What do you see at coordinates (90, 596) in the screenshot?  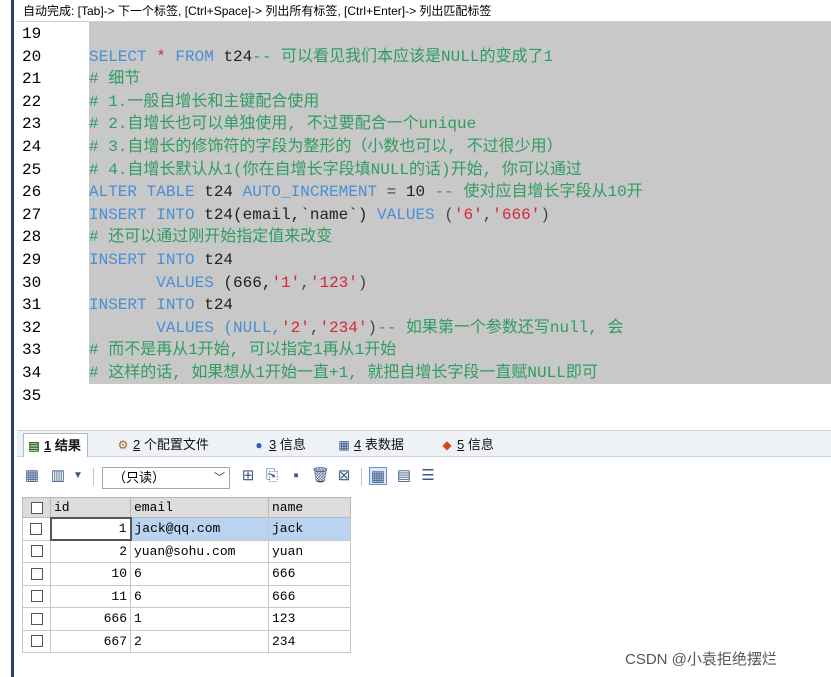 I see `cell-id: 11` at bounding box center [90, 596].